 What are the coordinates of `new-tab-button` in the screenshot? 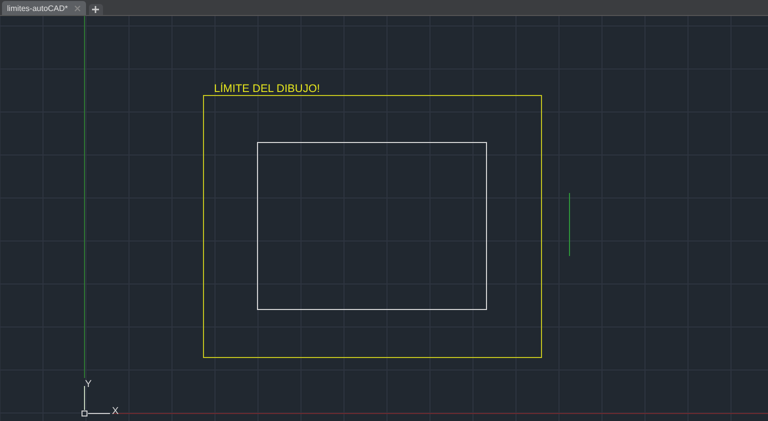 It's located at (95, 9).